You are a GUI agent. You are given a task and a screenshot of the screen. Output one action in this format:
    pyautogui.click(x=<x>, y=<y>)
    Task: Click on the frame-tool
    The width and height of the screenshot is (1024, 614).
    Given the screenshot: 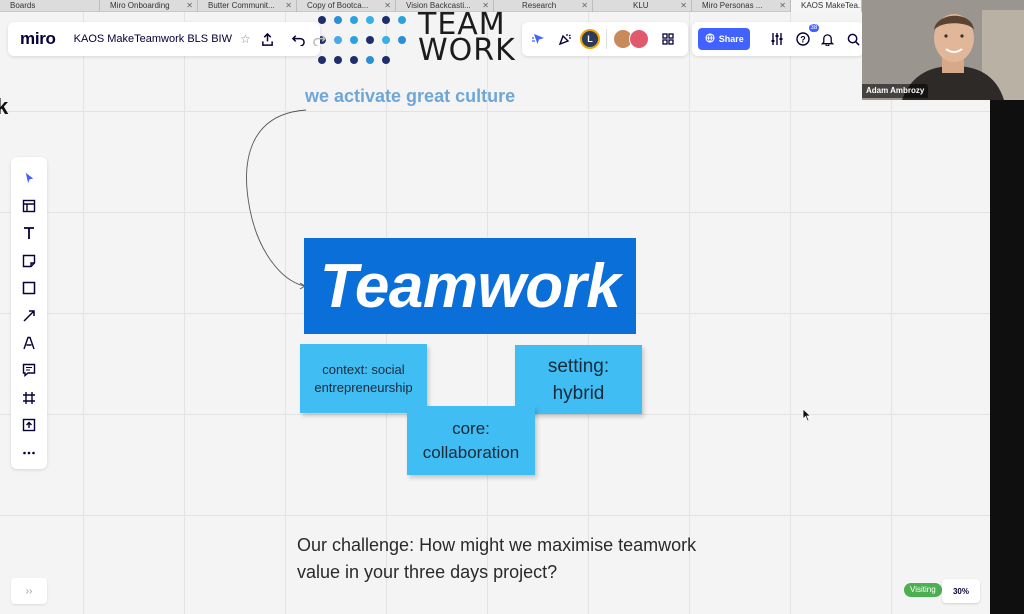 What is the action you would take?
    pyautogui.click(x=29, y=397)
    